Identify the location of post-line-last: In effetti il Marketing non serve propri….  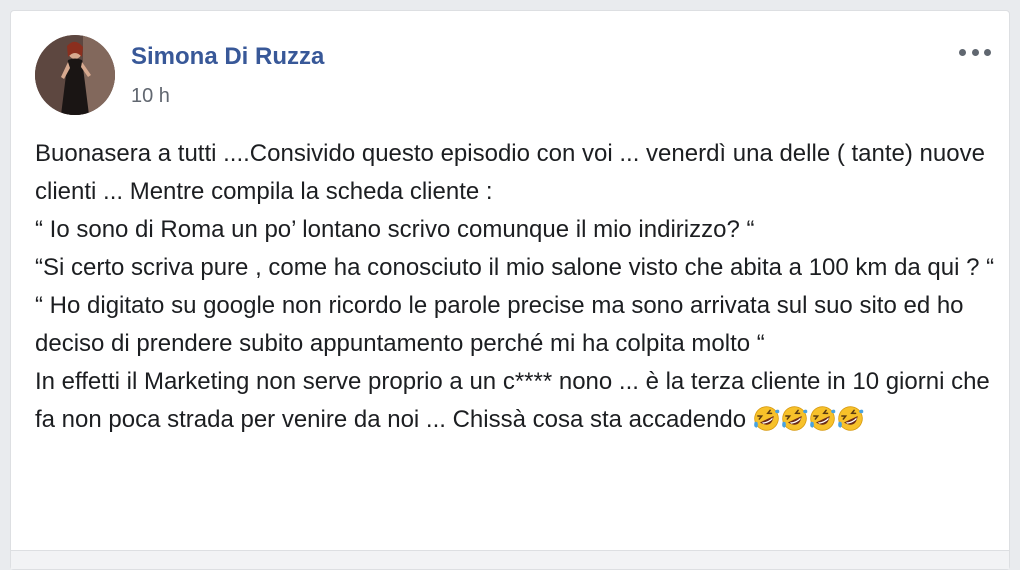
(515, 401).